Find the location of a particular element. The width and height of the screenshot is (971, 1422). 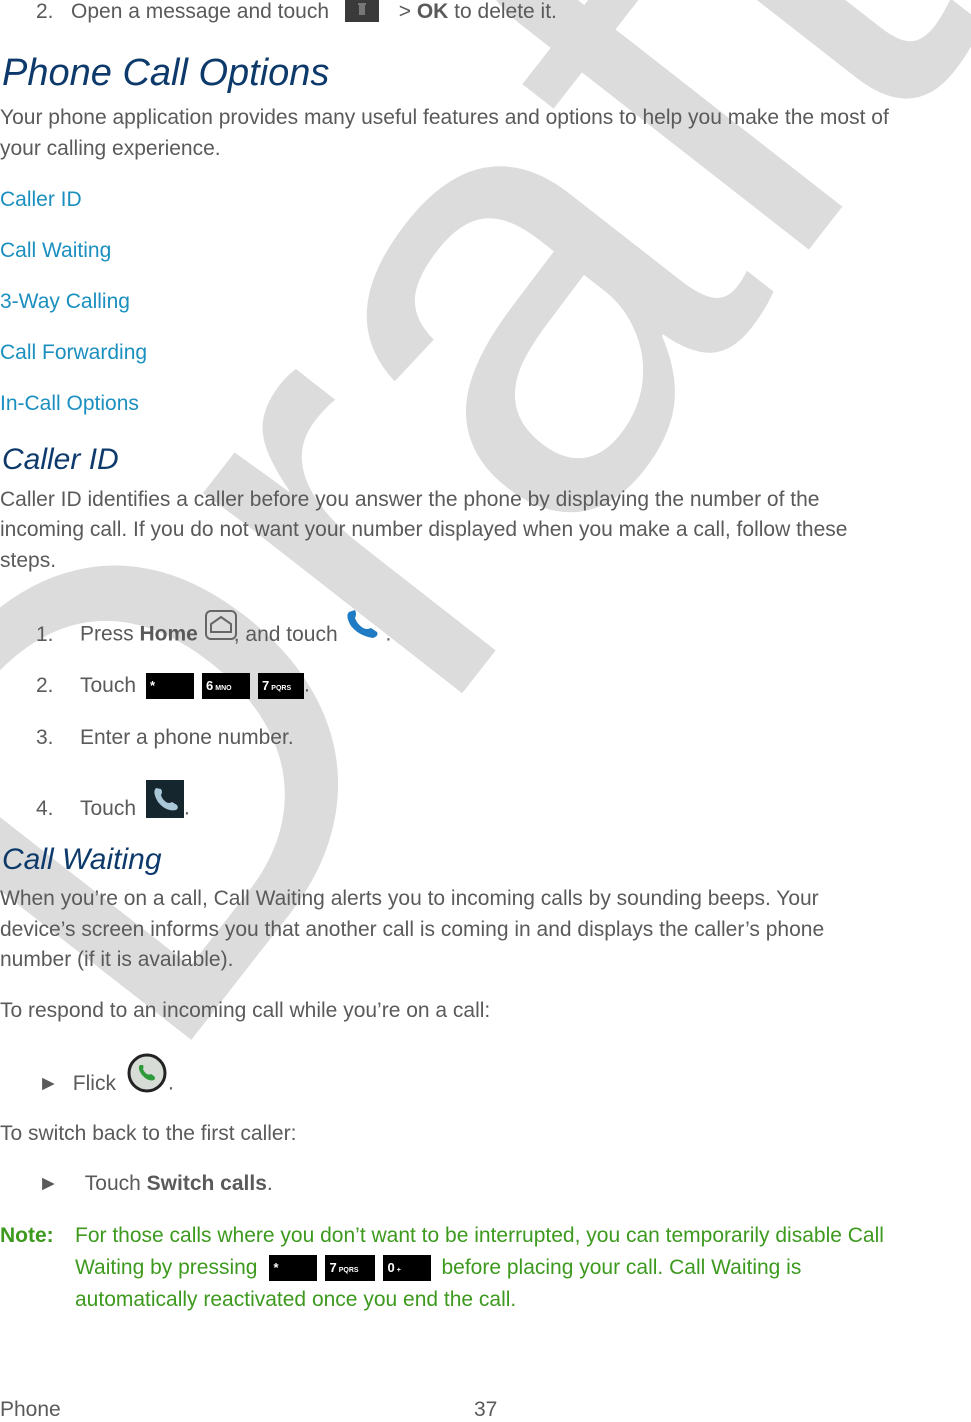

ok-label: OK is located at coordinates (432, 11).